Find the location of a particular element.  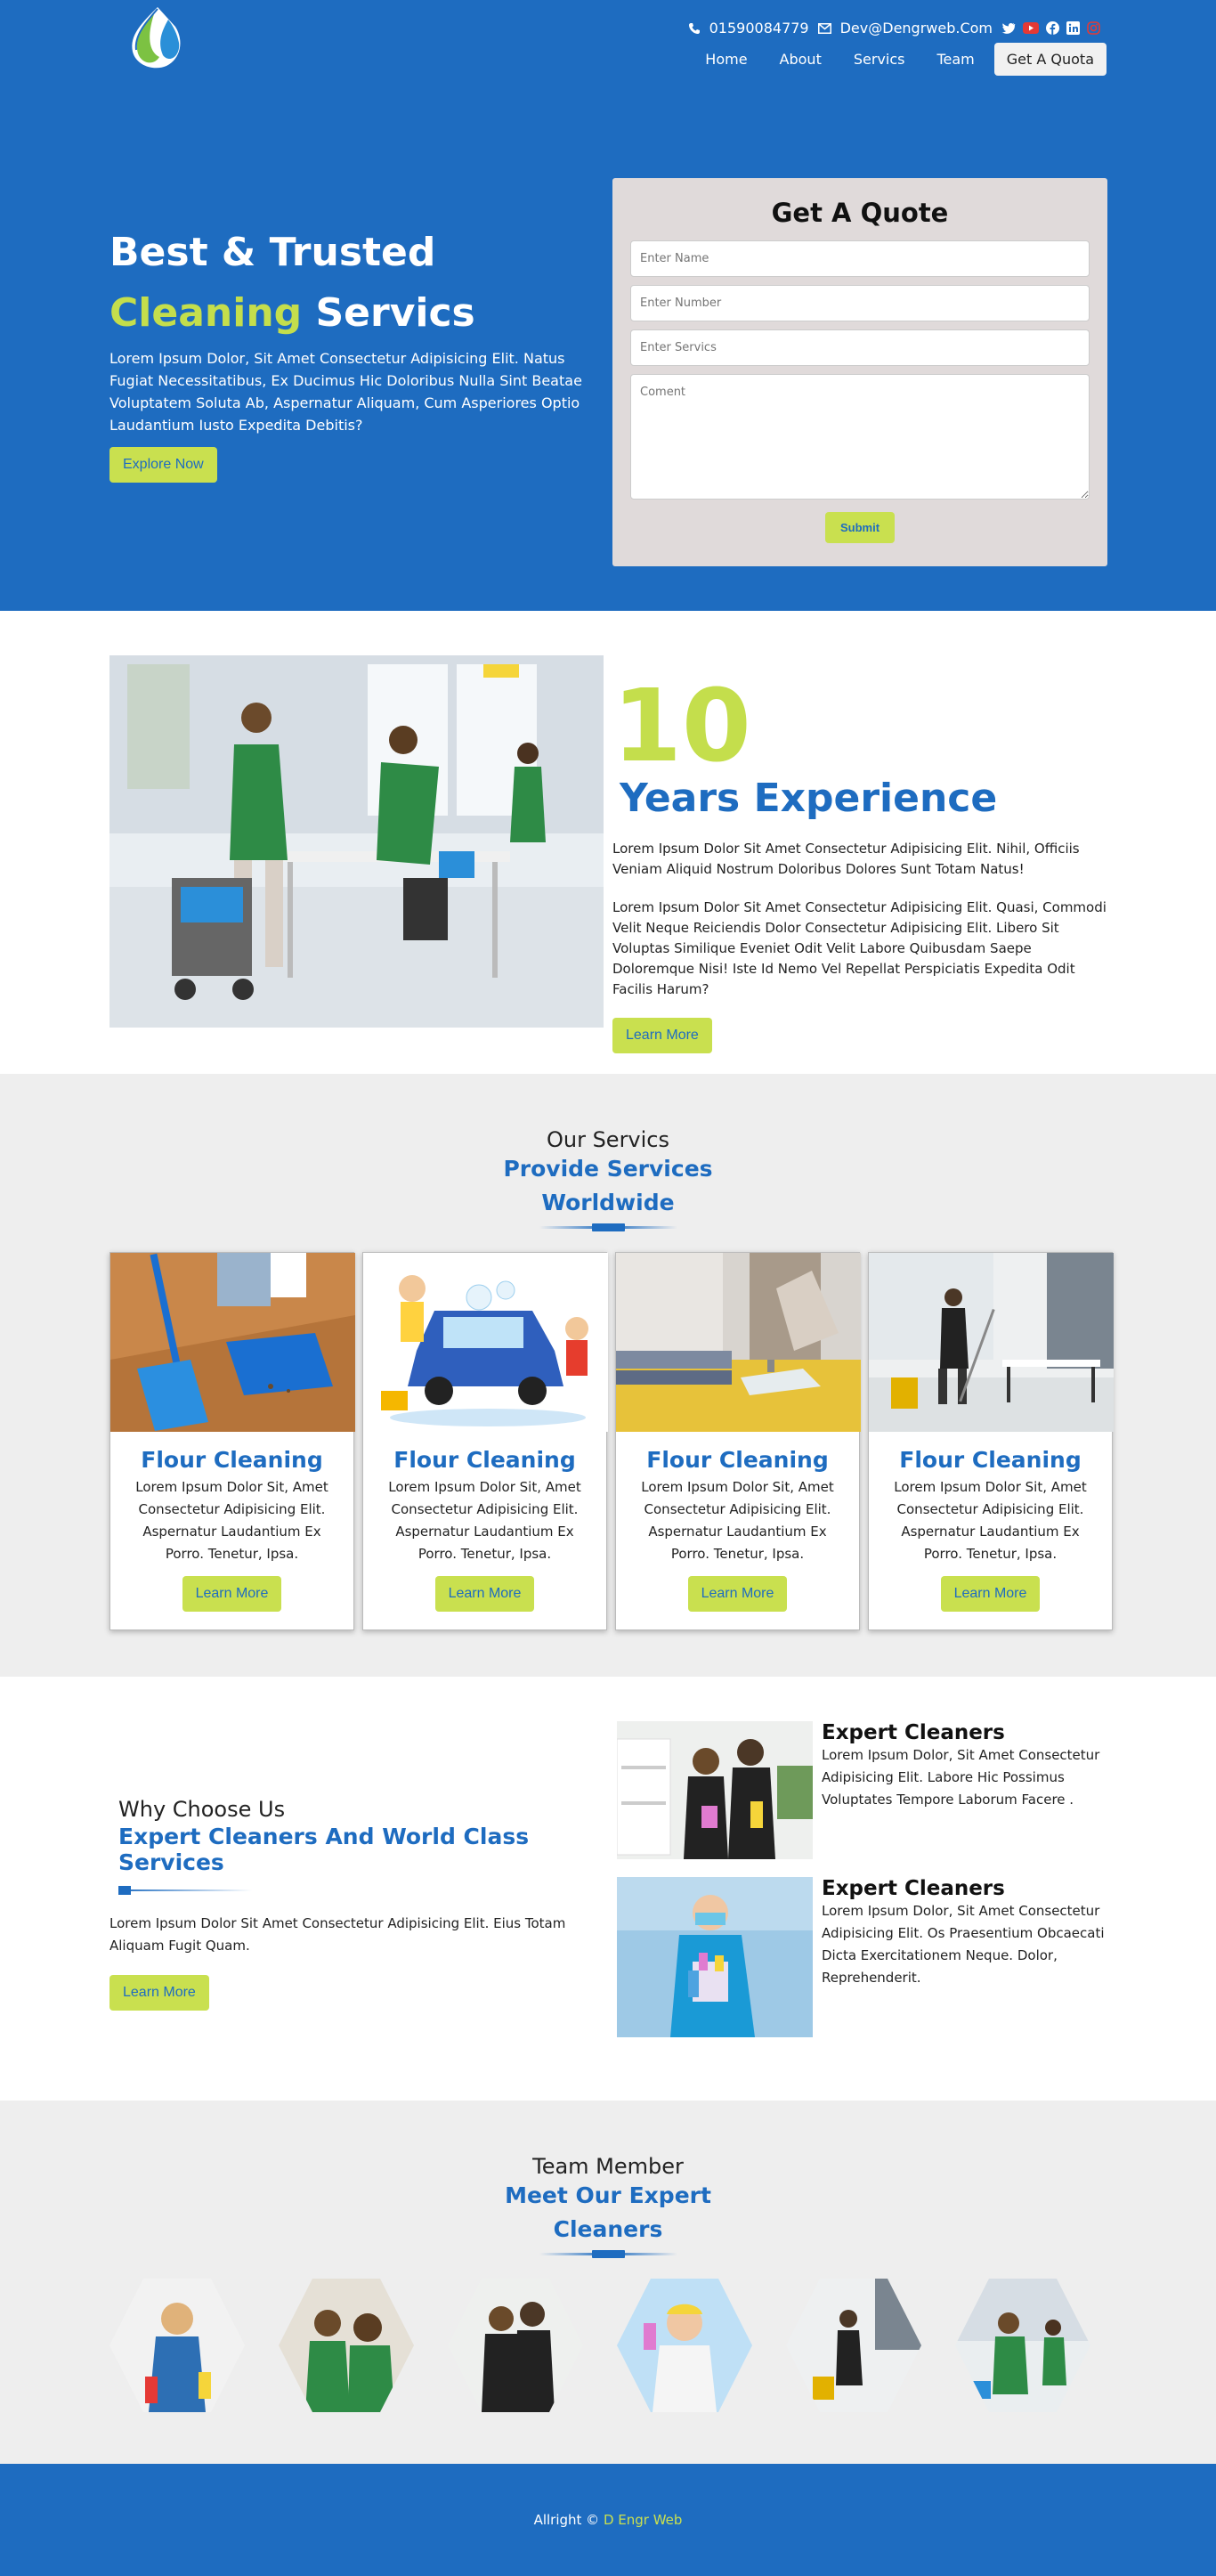

linkedin-icon is located at coordinates (1073, 28).